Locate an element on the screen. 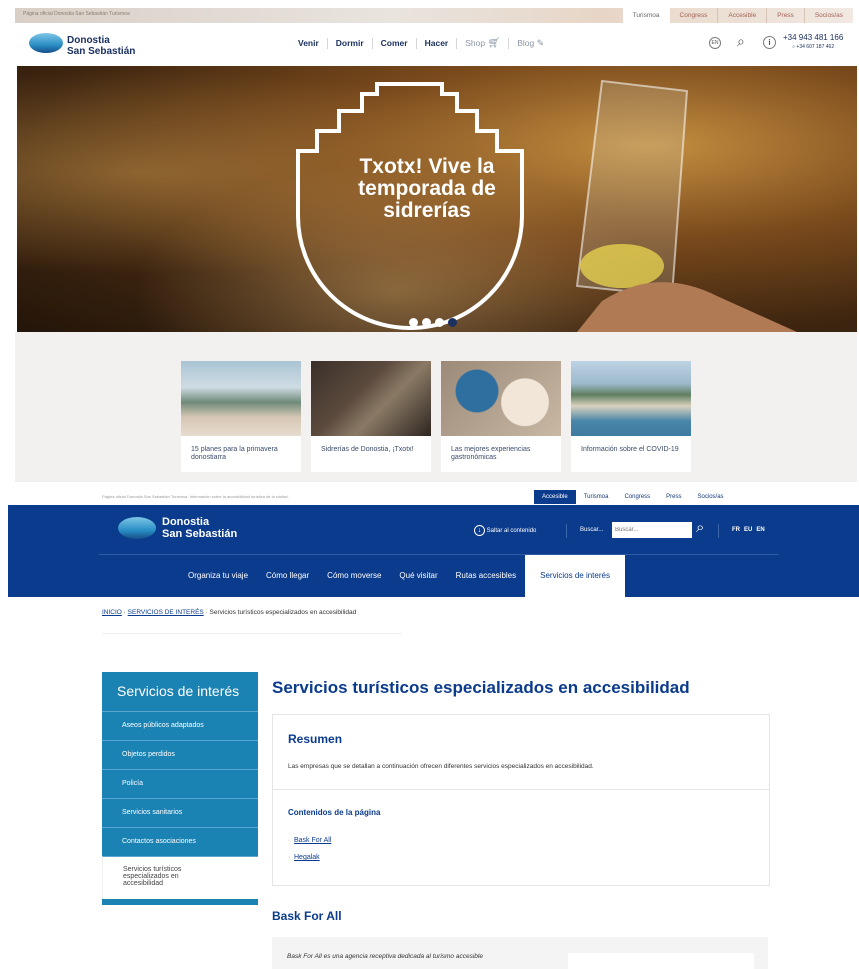 This screenshot has width=859, height=969. sidebar-title: Servicios de interés is located at coordinates (180, 691).